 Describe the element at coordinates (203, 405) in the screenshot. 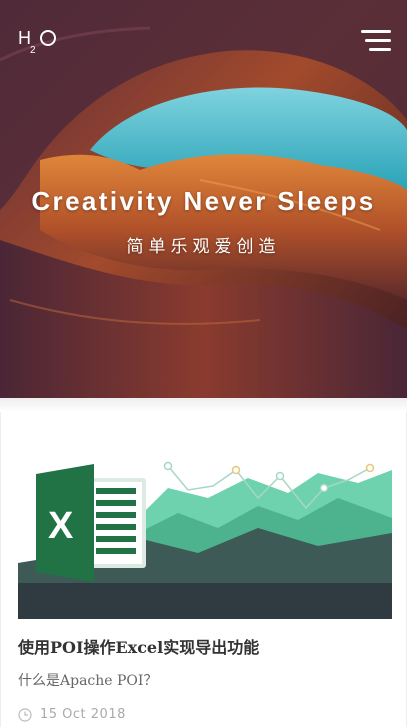

I see `card-shadow` at that location.